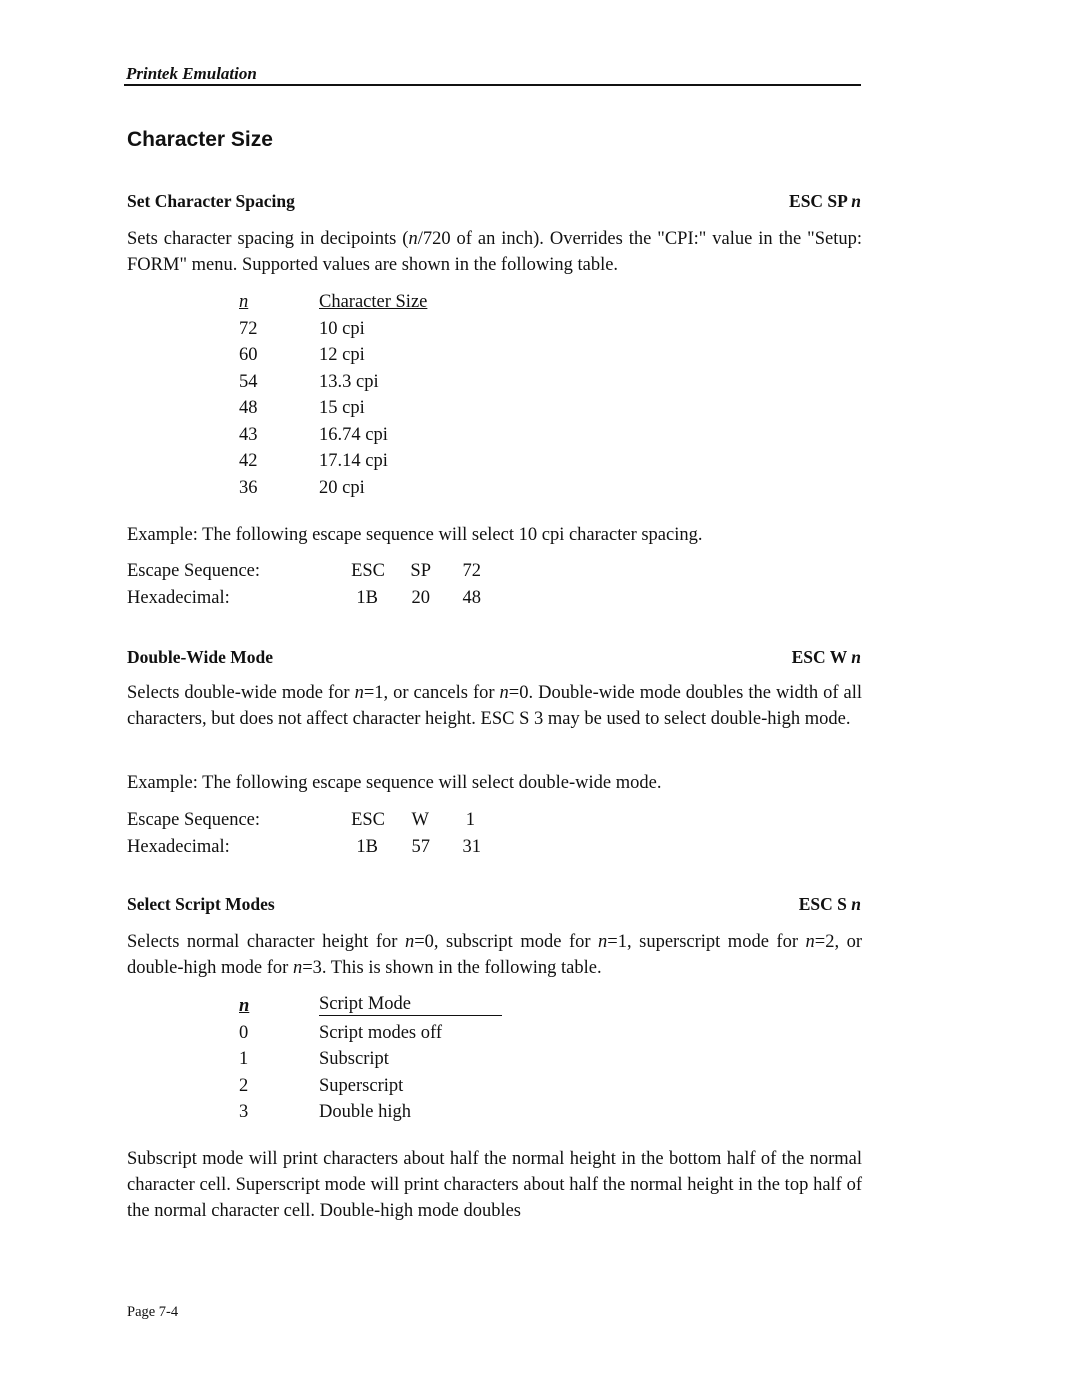 This screenshot has width=1080, height=1397. I want to click on cell-value: Subscript, so click(354, 1059).